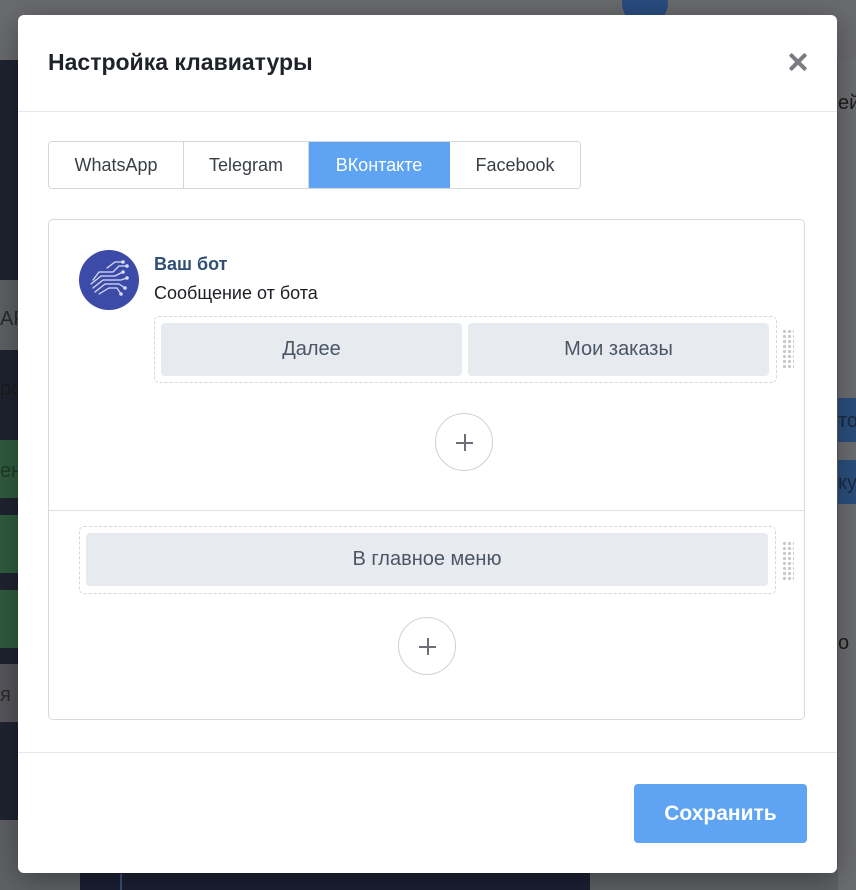 This screenshot has height=890, width=856. I want to click on inline-keyboard-row: Далее Мои заказы, so click(465, 349).